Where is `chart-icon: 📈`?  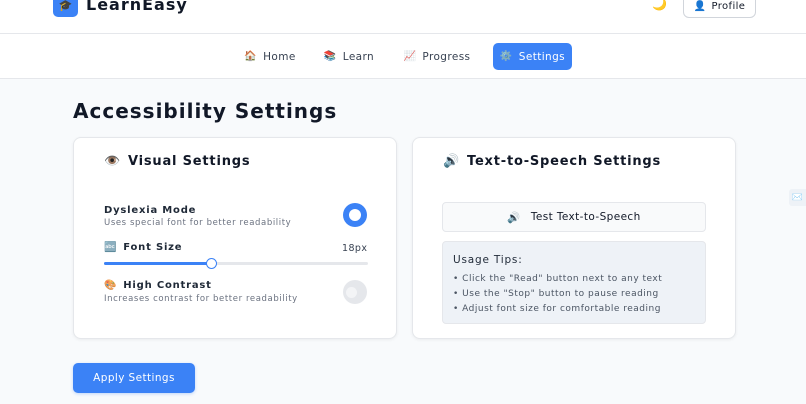 chart-icon: 📈 is located at coordinates (410, 56).